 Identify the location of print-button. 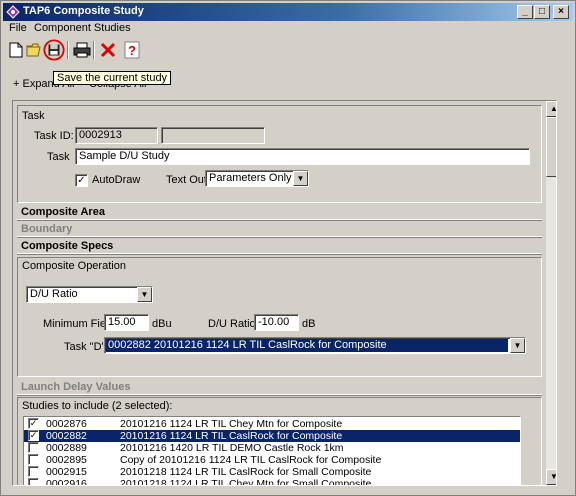
(82, 50).